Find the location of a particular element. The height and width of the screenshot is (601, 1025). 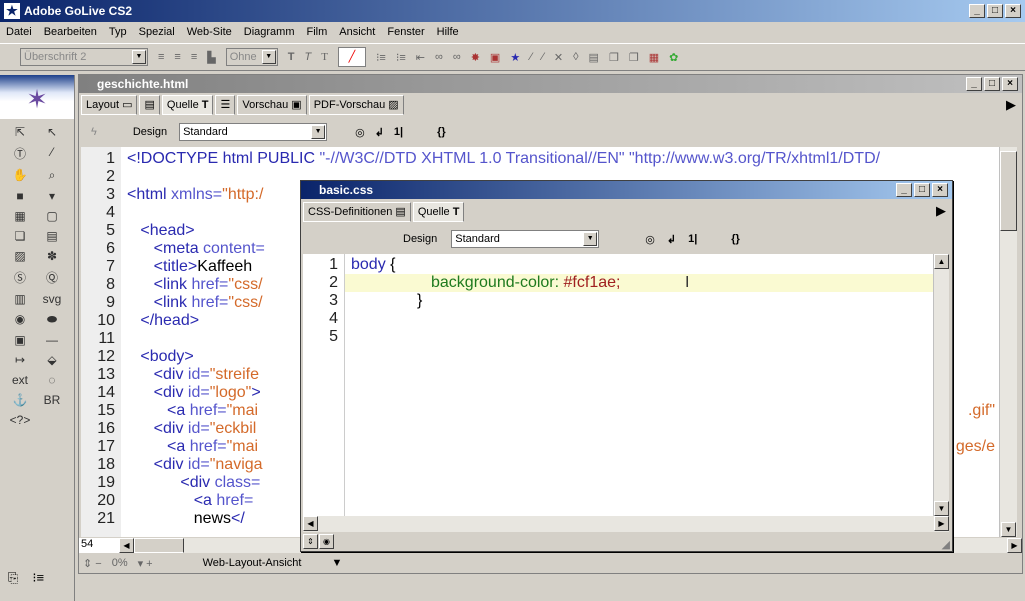

unlink-icon: ∞ is located at coordinates (457, 57).